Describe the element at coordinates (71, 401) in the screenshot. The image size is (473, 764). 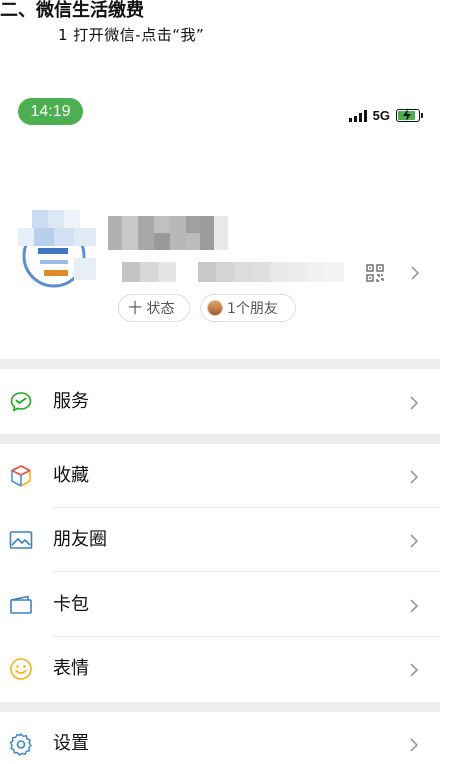
I see `menu-item-label: 服务` at that location.